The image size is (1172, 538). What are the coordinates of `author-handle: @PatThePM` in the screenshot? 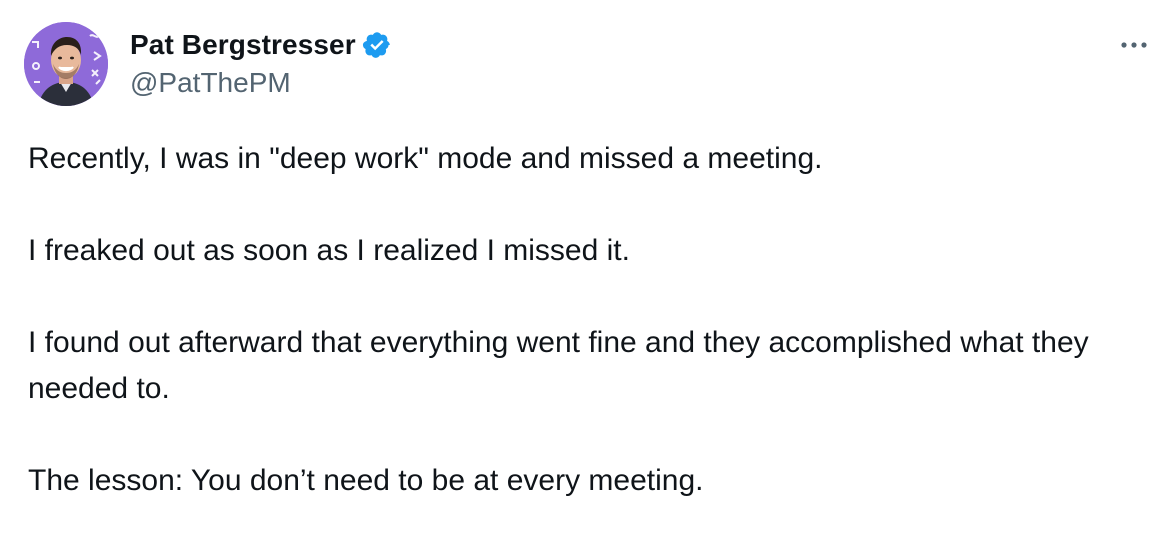 It's located at (210, 83).